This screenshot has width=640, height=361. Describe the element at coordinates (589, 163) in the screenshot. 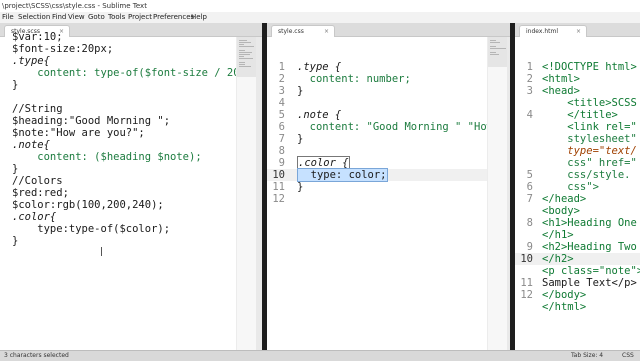

I see `code-line: css" href="` at that location.